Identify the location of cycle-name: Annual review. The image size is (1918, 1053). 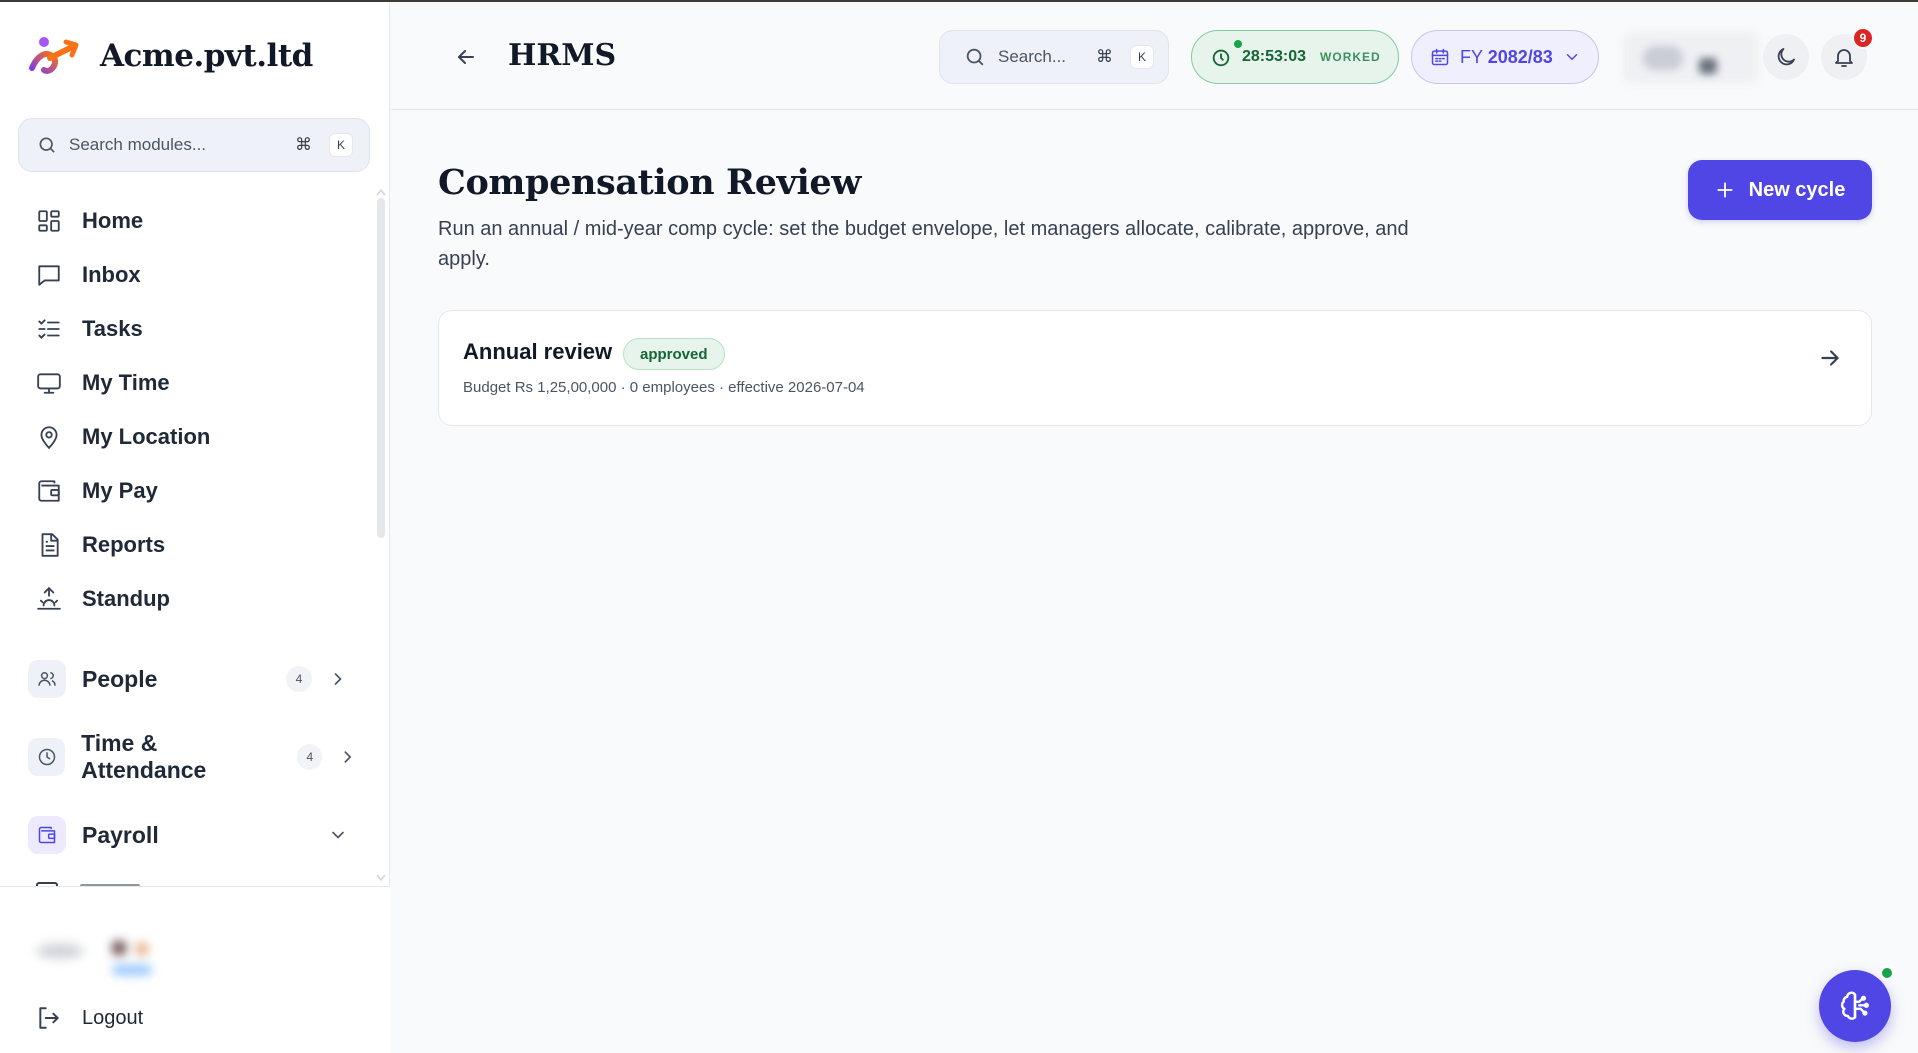
(538, 351).